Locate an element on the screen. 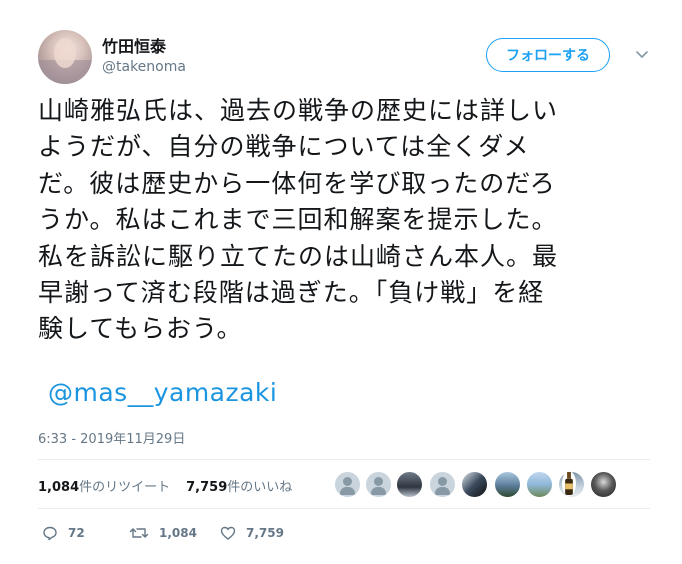 This screenshot has width=682, height=564. engagement-stats: 1,084件のリツイート 7,759件のいいね is located at coordinates (165, 485).